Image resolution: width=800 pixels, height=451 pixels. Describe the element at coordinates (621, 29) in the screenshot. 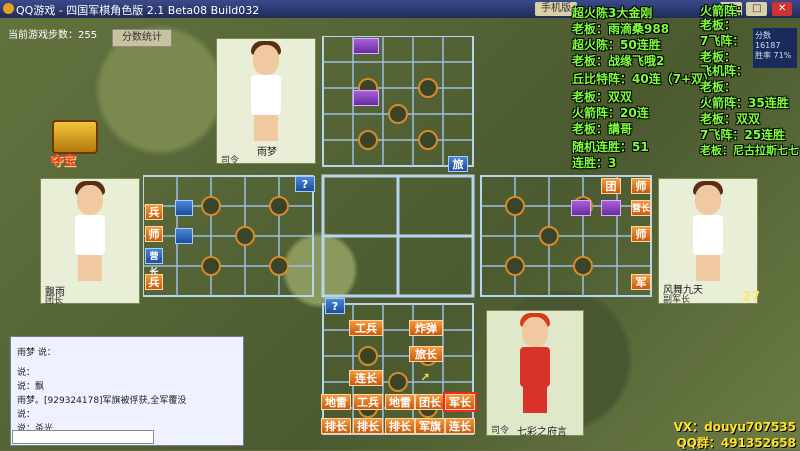

I see `overlay-line: 老板：雨滴桑988` at that location.